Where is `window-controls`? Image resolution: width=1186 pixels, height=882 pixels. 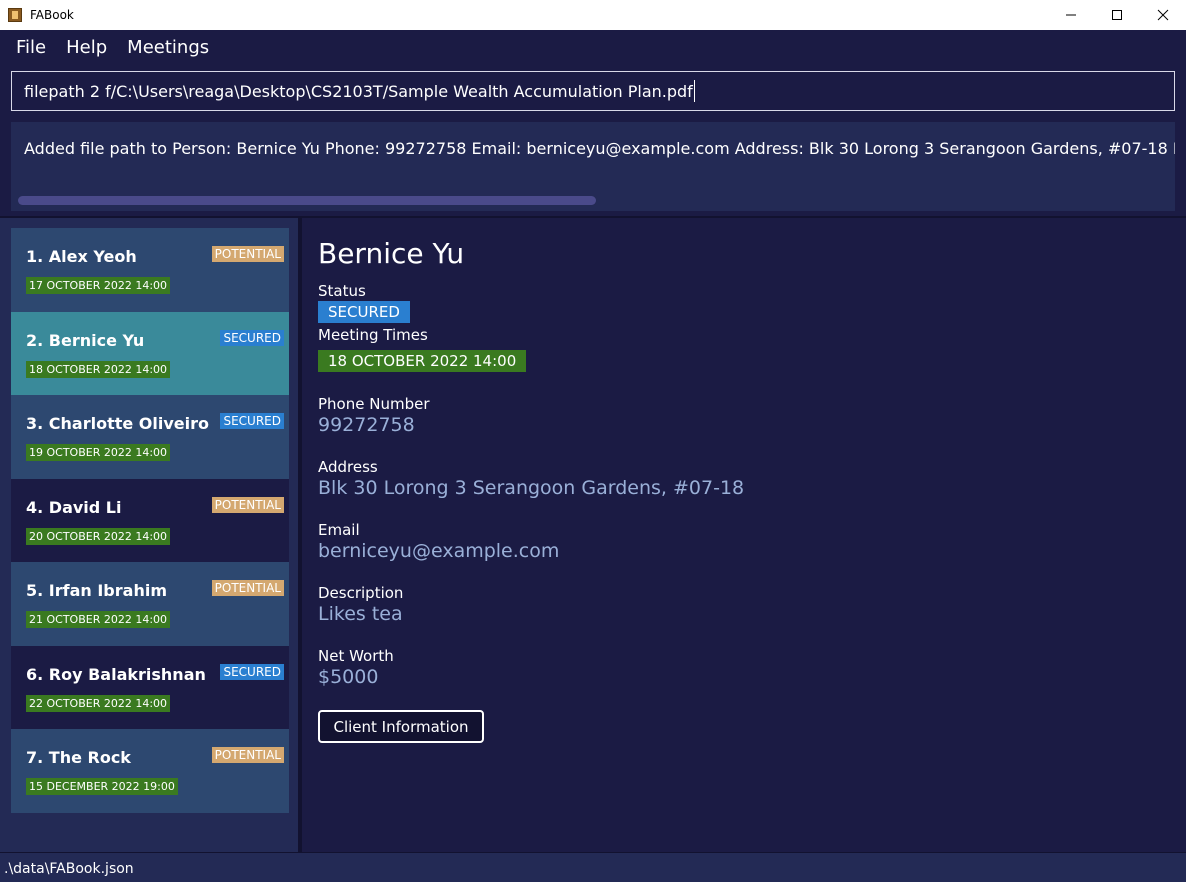
window-controls is located at coordinates (1117, 15).